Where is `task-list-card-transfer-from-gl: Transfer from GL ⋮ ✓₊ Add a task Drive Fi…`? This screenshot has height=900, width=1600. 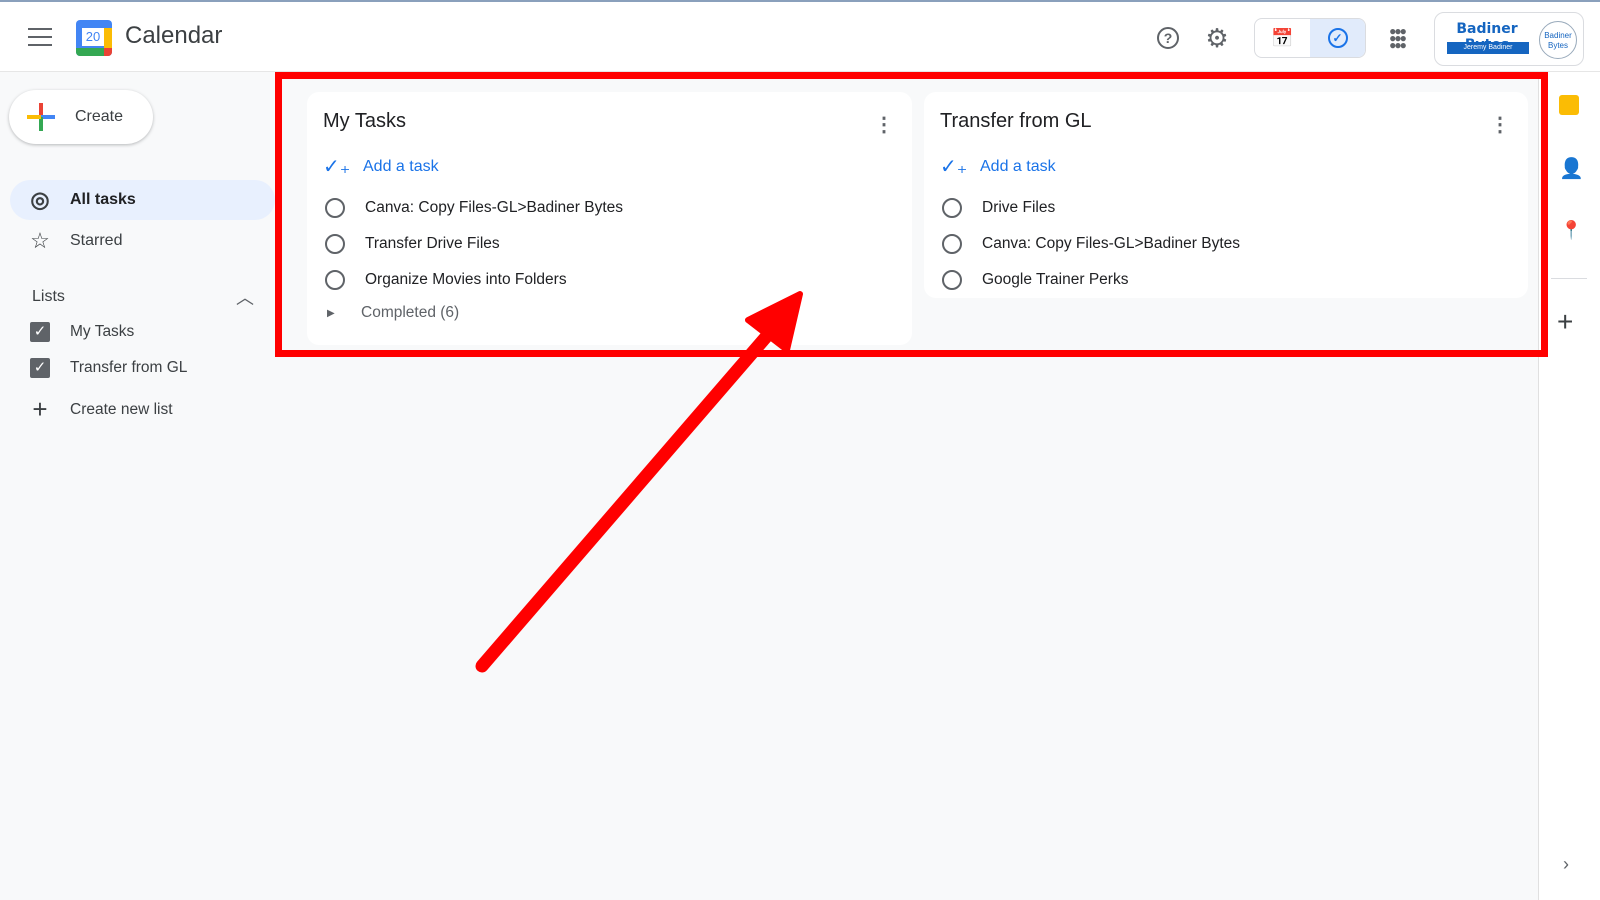 task-list-card-transfer-from-gl: Transfer from GL ⋮ ✓₊ Add a task Drive Fi… is located at coordinates (1226, 195).